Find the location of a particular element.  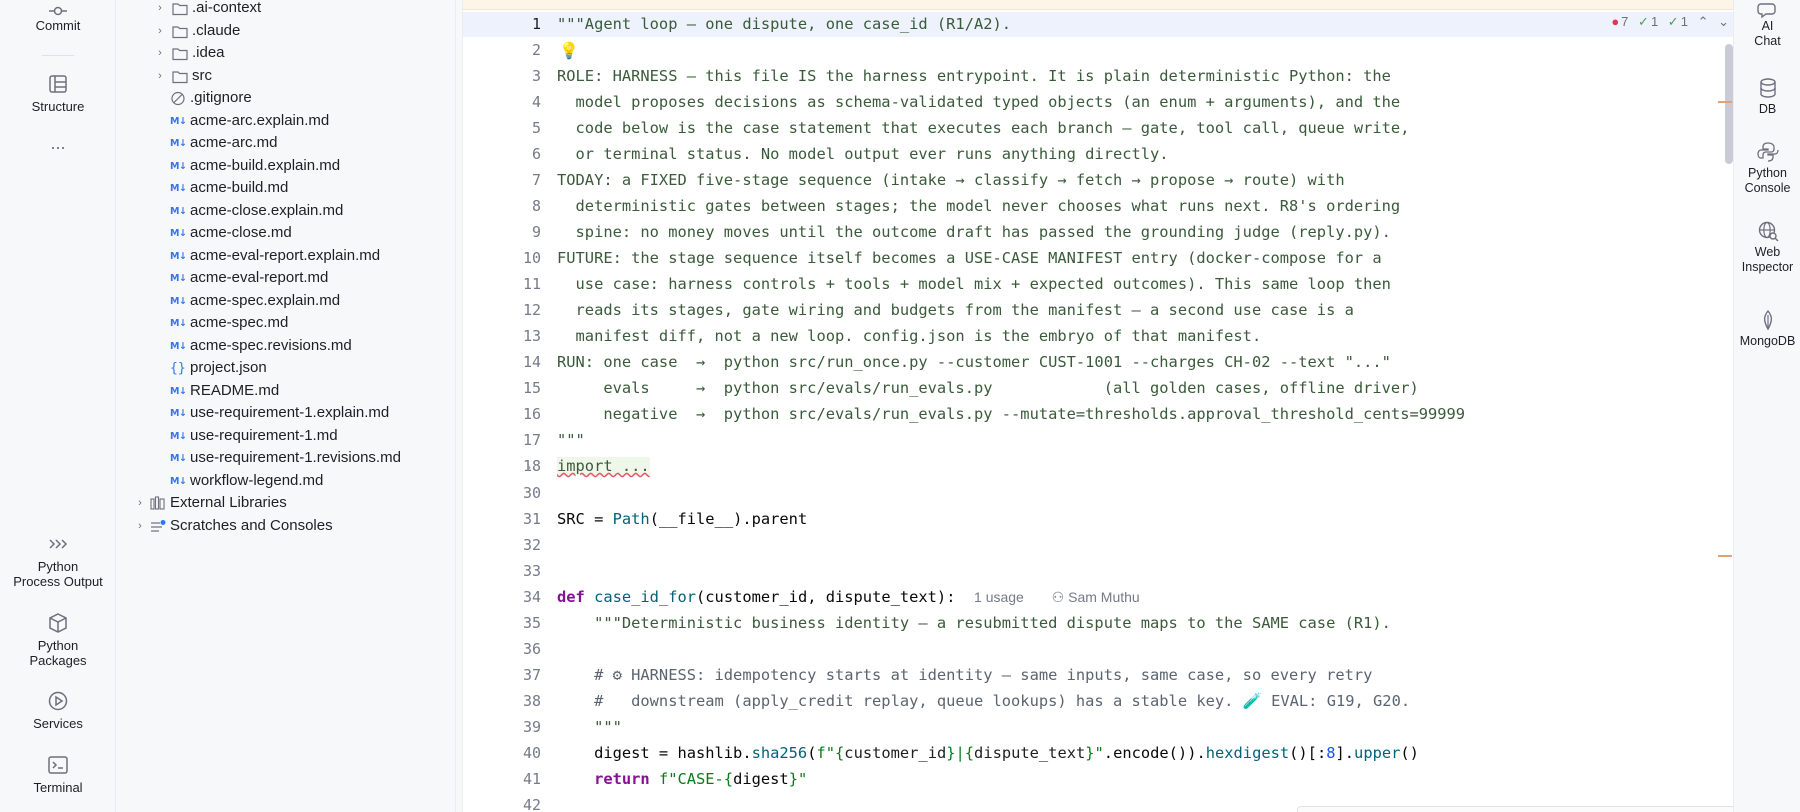

error-icon: ● is located at coordinates (1615, 21).